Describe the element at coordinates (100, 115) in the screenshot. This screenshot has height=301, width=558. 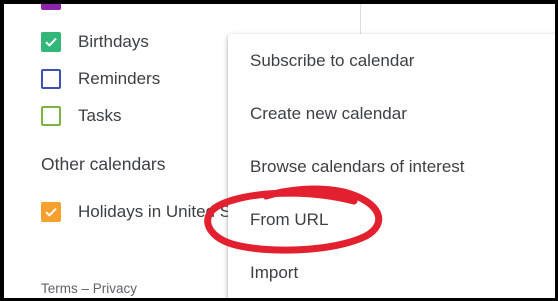
I see `tasks-label: Tasks` at that location.